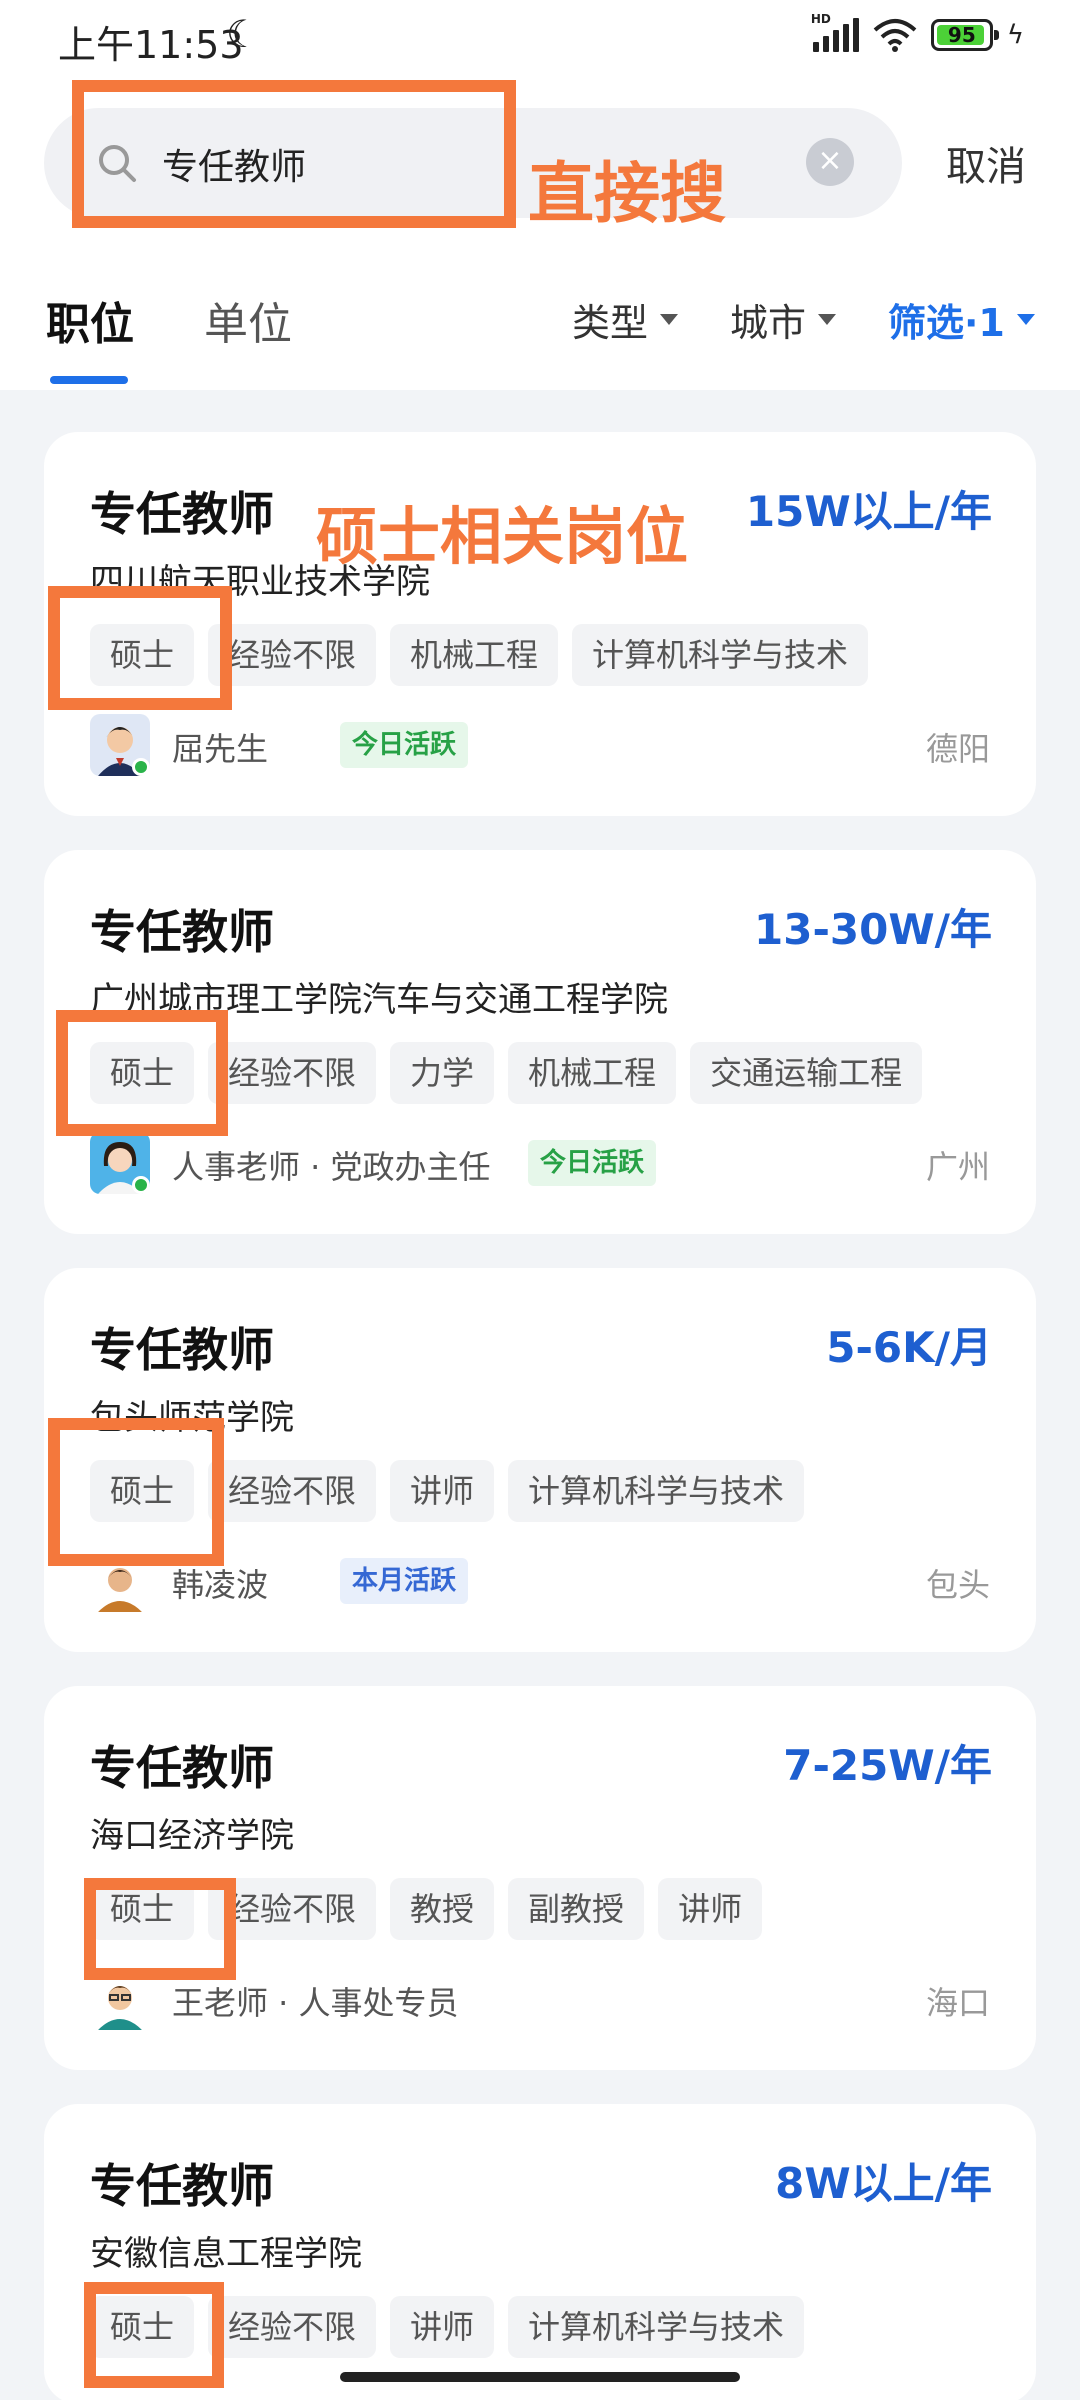 This screenshot has height=2400, width=1080. What do you see at coordinates (627, 193) in the screenshot?
I see `annotation-search-note: 直接搜` at bounding box center [627, 193].